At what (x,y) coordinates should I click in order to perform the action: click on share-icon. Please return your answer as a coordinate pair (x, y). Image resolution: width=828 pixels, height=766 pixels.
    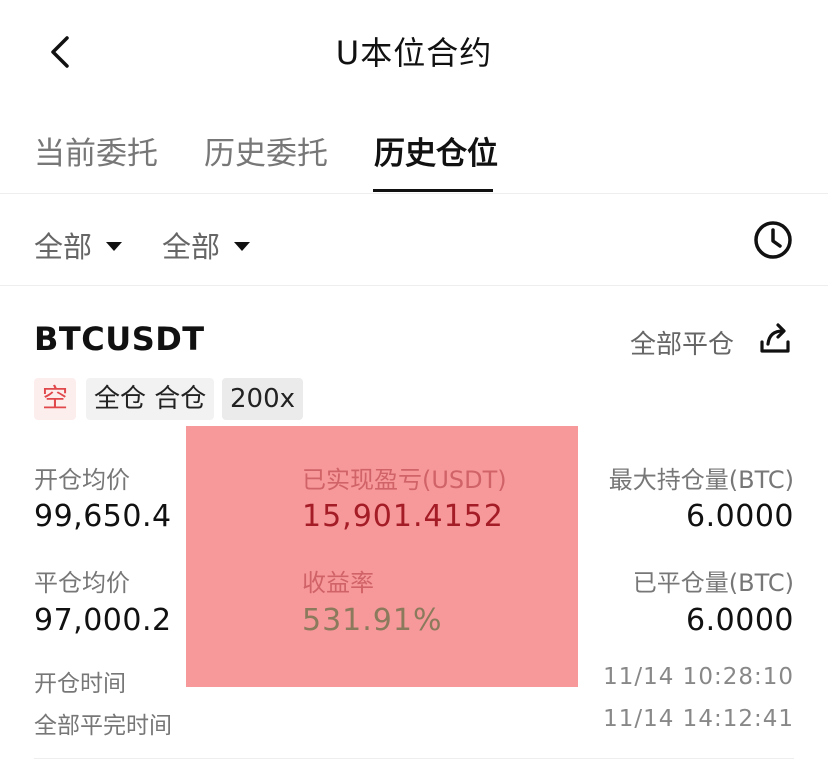
    Looking at the image, I should click on (775, 338).